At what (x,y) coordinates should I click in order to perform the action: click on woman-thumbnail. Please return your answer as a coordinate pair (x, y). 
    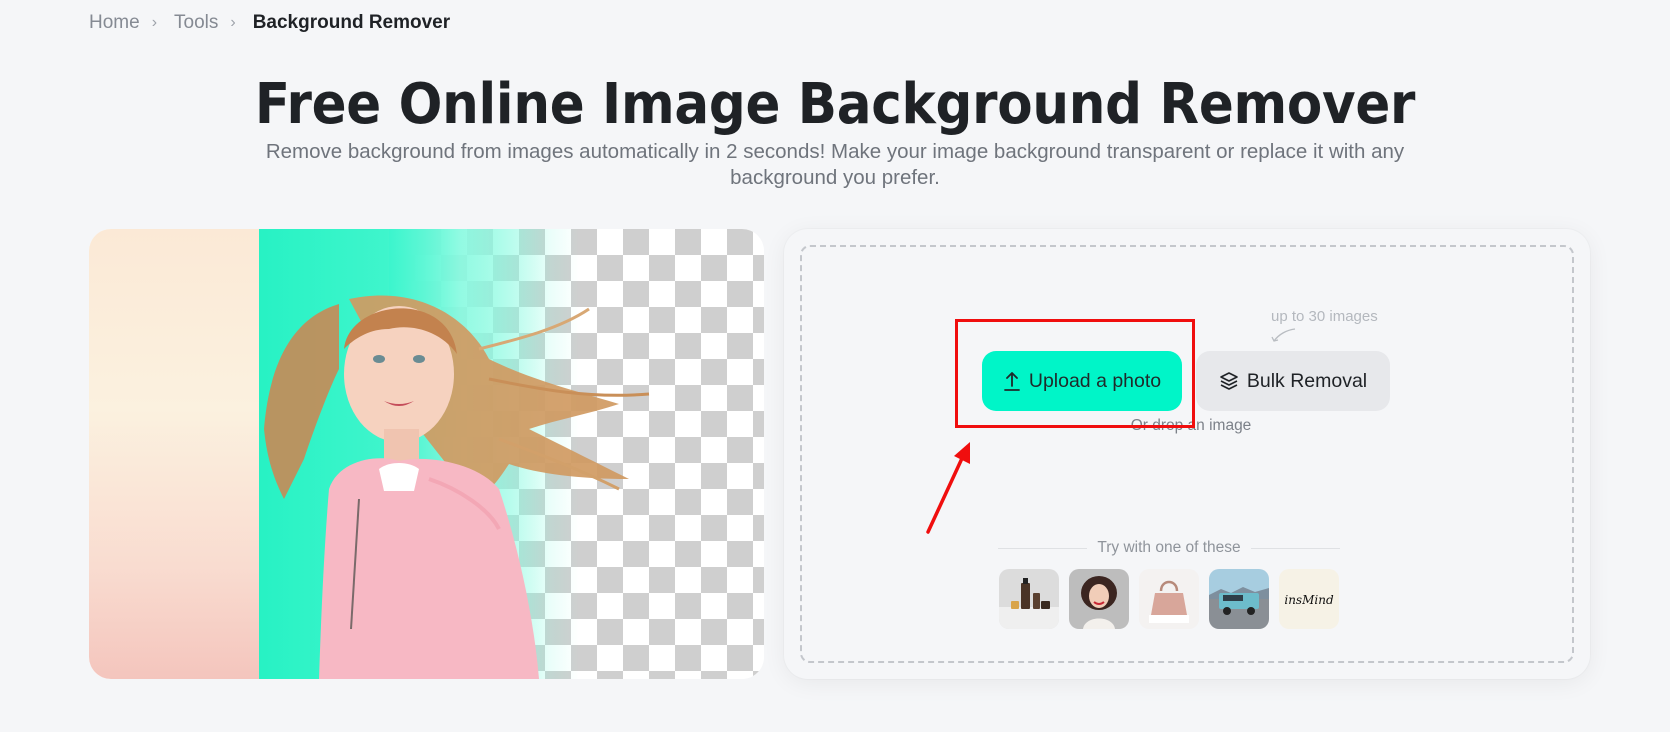
    Looking at the image, I should click on (1099, 599).